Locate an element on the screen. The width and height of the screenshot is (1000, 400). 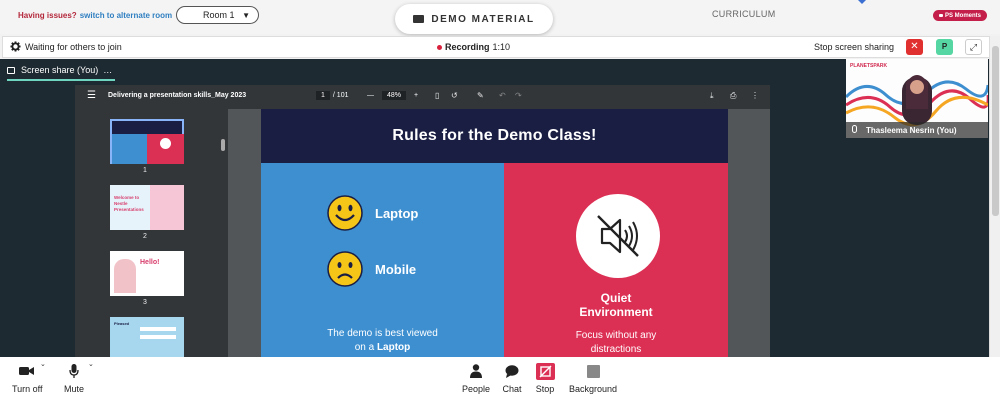
right-sub-1: Focus without any is located at coordinates (616, 335).